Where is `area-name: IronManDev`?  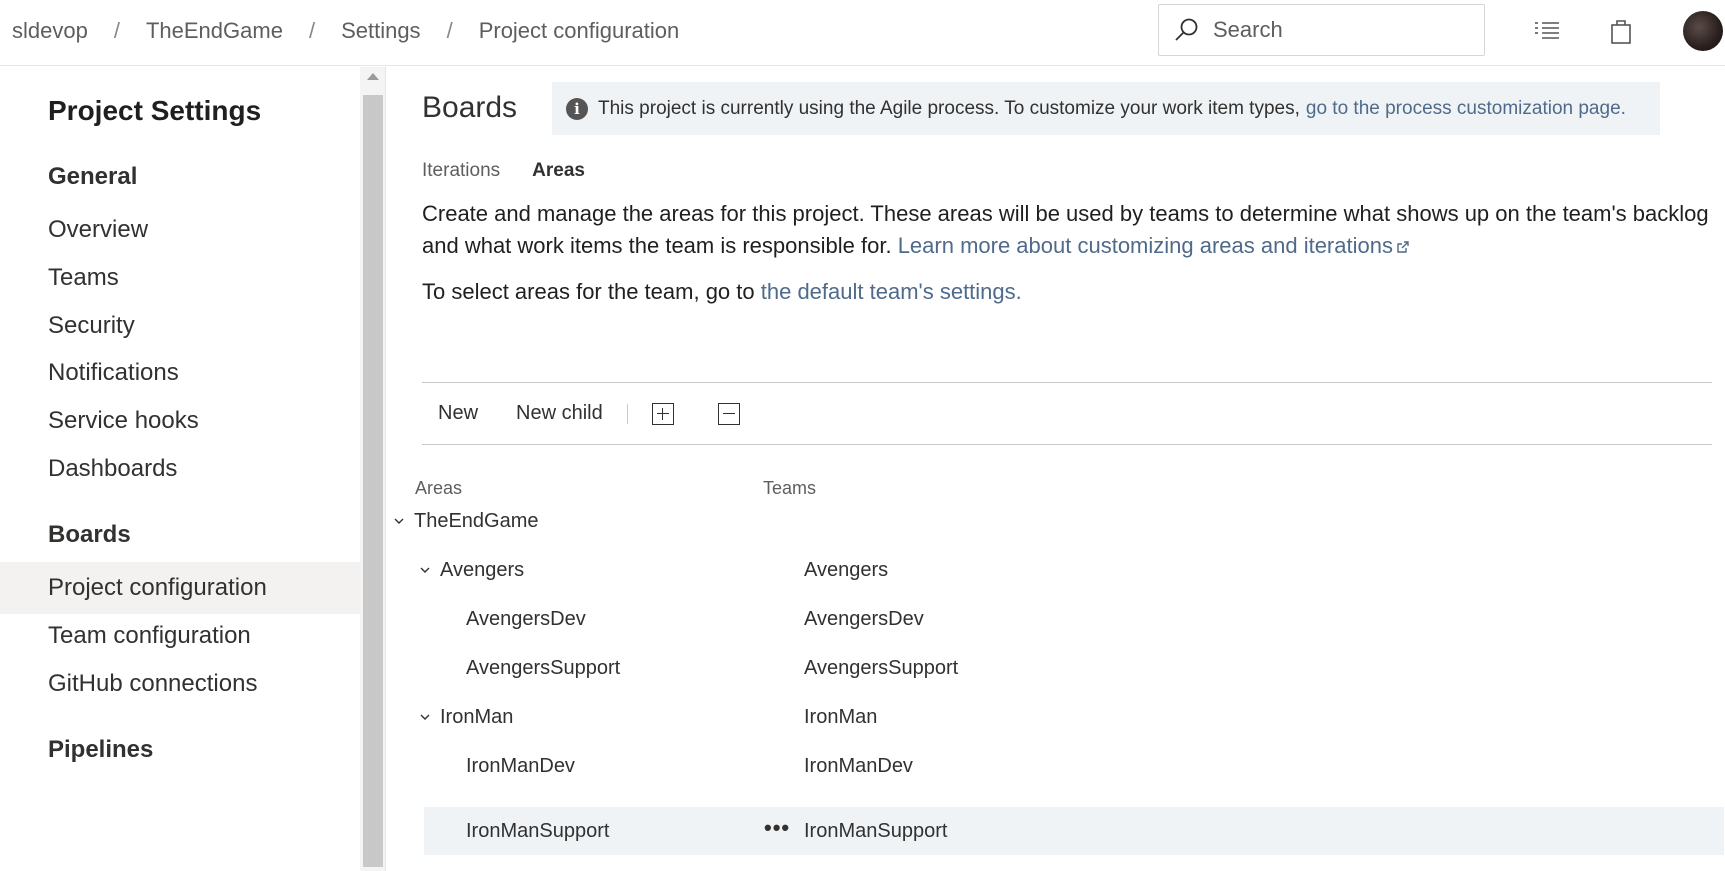 area-name: IronManDev is located at coordinates (520, 765).